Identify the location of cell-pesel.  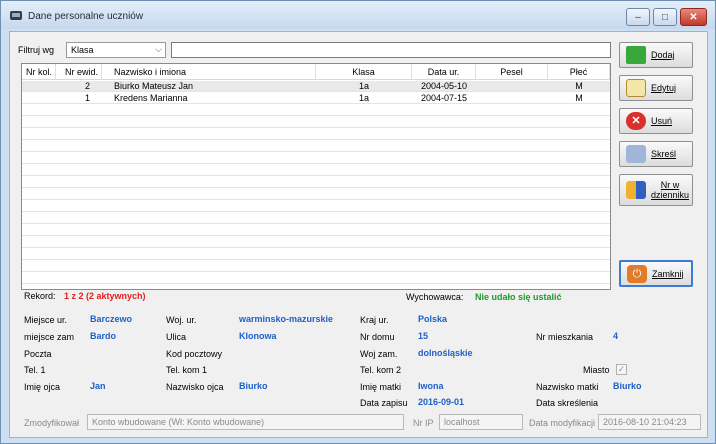
(512, 86).